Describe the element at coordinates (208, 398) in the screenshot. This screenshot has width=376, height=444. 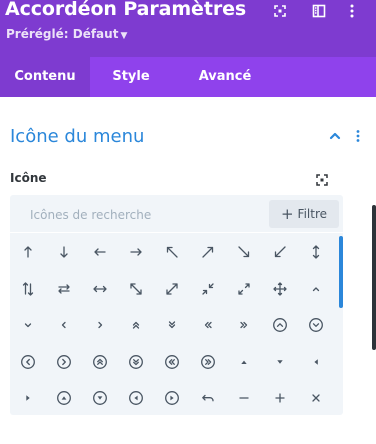
I see `undo-arrow-icon` at that location.